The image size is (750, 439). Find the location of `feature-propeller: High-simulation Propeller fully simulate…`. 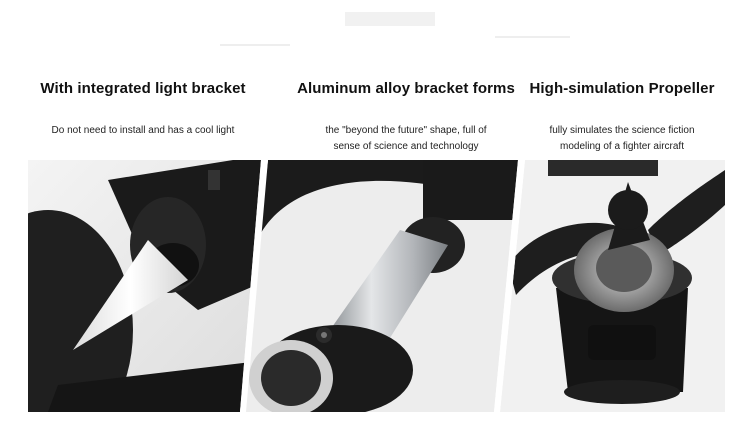

feature-propeller: High-simulation Propeller fully simulate… is located at coordinates (622, 117).